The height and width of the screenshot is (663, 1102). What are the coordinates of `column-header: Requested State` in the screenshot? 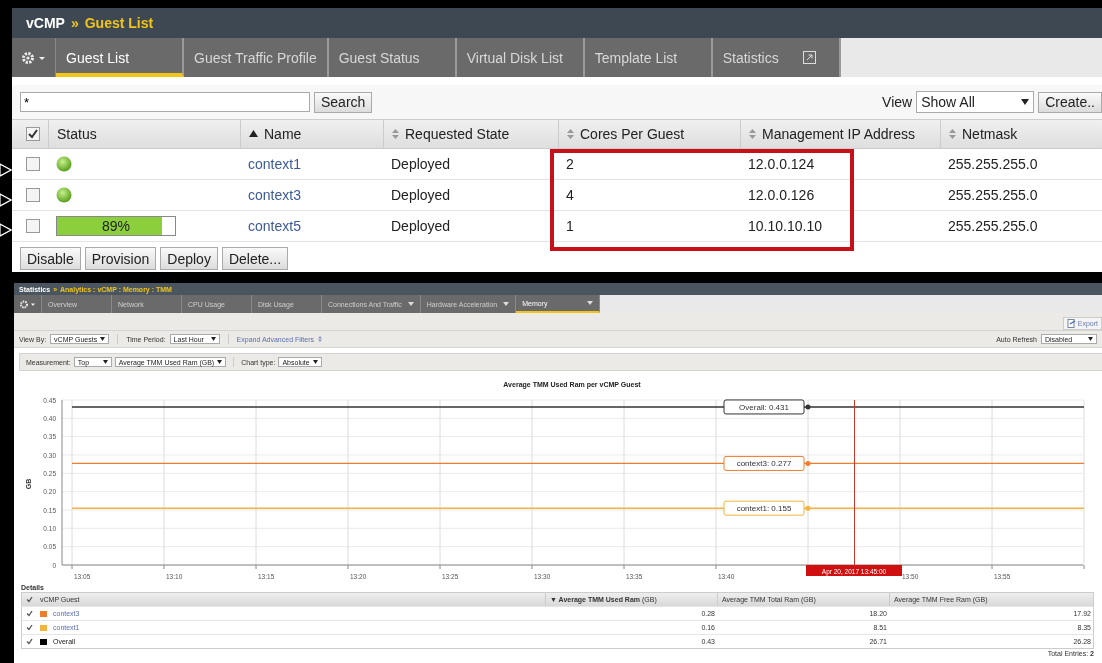 It's located at (470, 134).